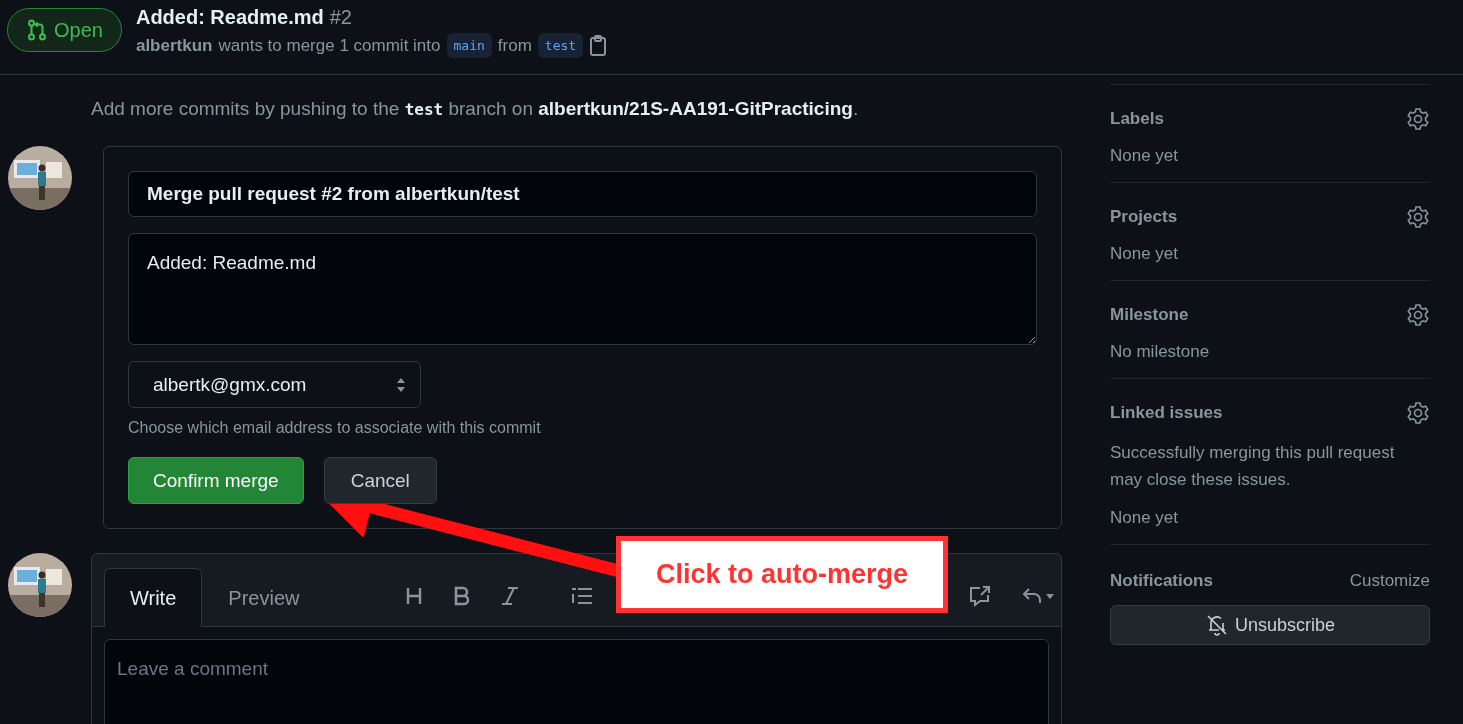 This screenshot has width=1463, height=724. I want to click on editor-tab: Preview, so click(264, 597).